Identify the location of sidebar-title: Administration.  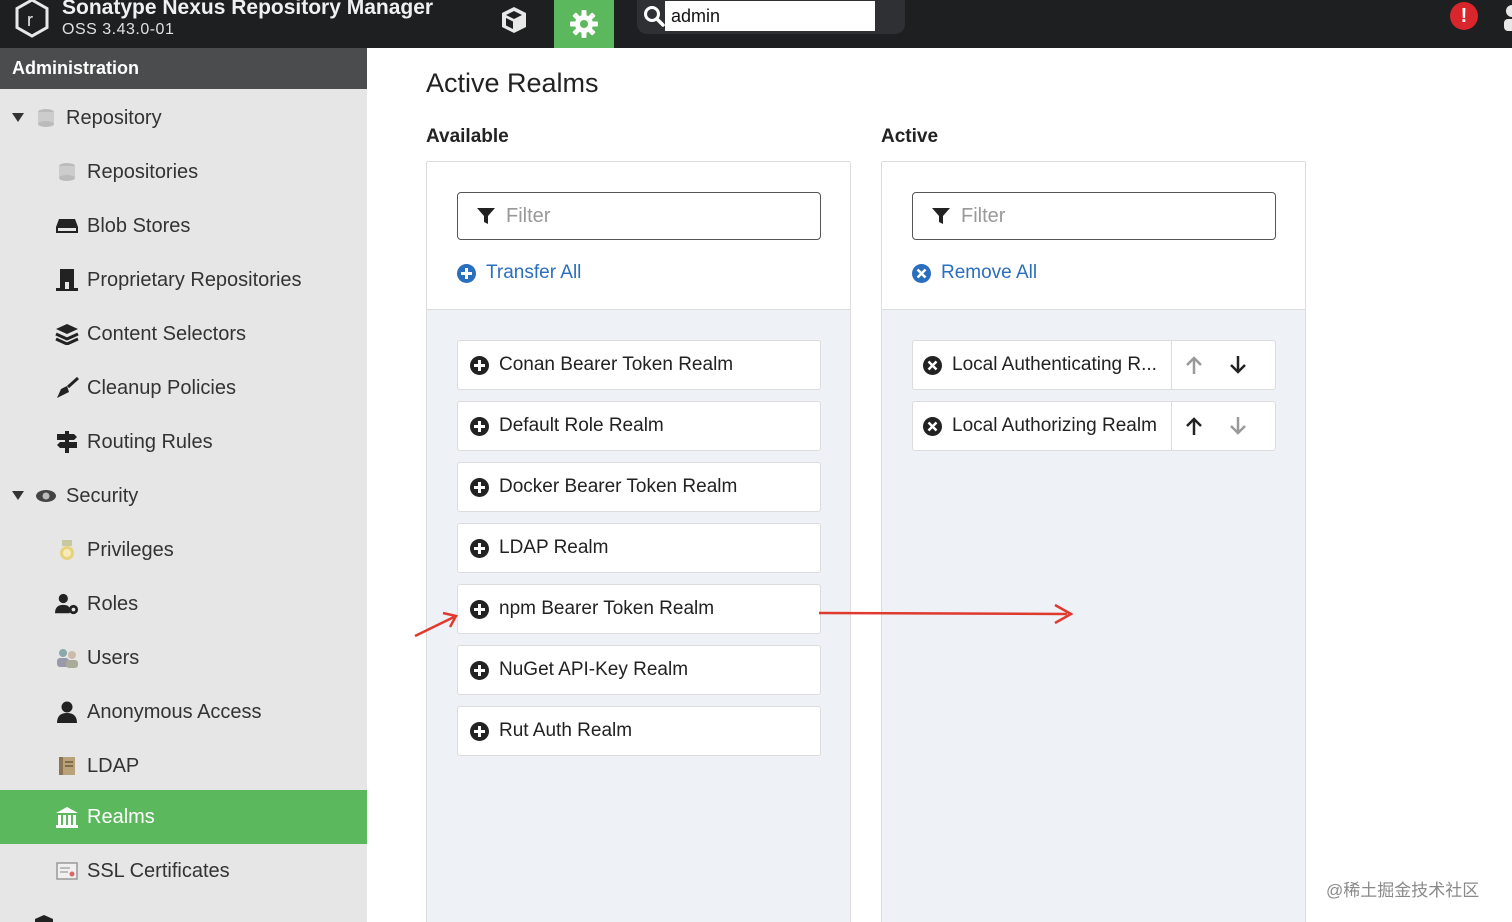
(183, 68).